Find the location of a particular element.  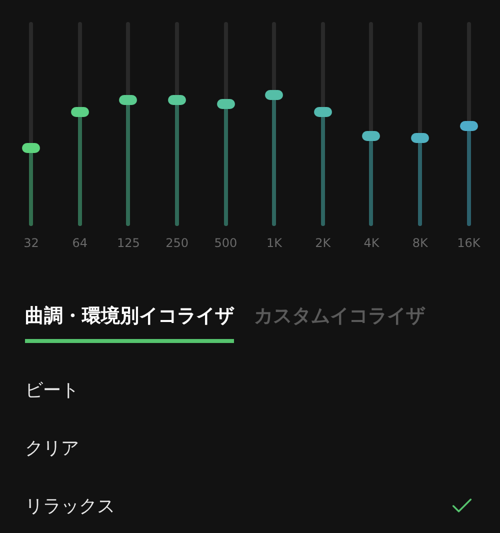

preset-item: ビート is located at coordinates (52, 390).